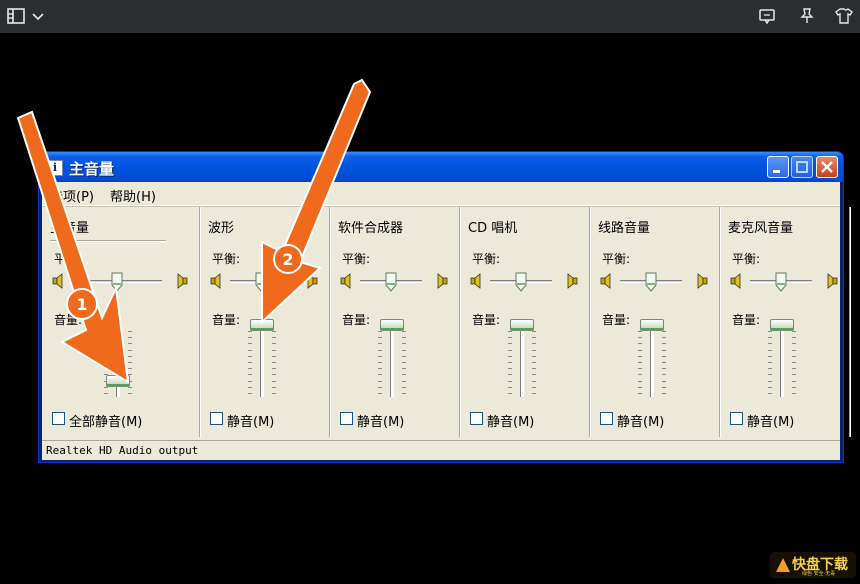 The height and width of the screenshot is (584, 860). What do you see at coordinates (16, 16) in the screenshot?
I see `gallery-icon` at bounding box center [16, 16].